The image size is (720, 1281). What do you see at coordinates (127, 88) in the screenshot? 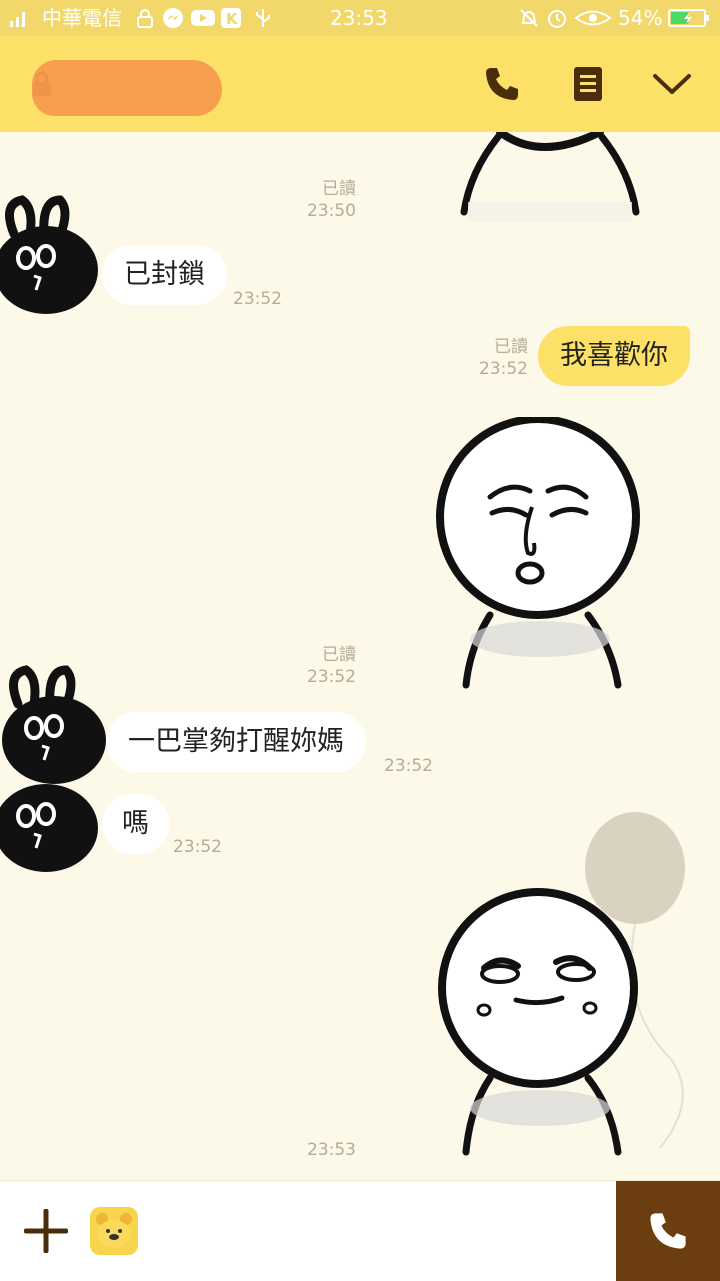
I see `redacted-contact-name` at bounding box center [127, 88].